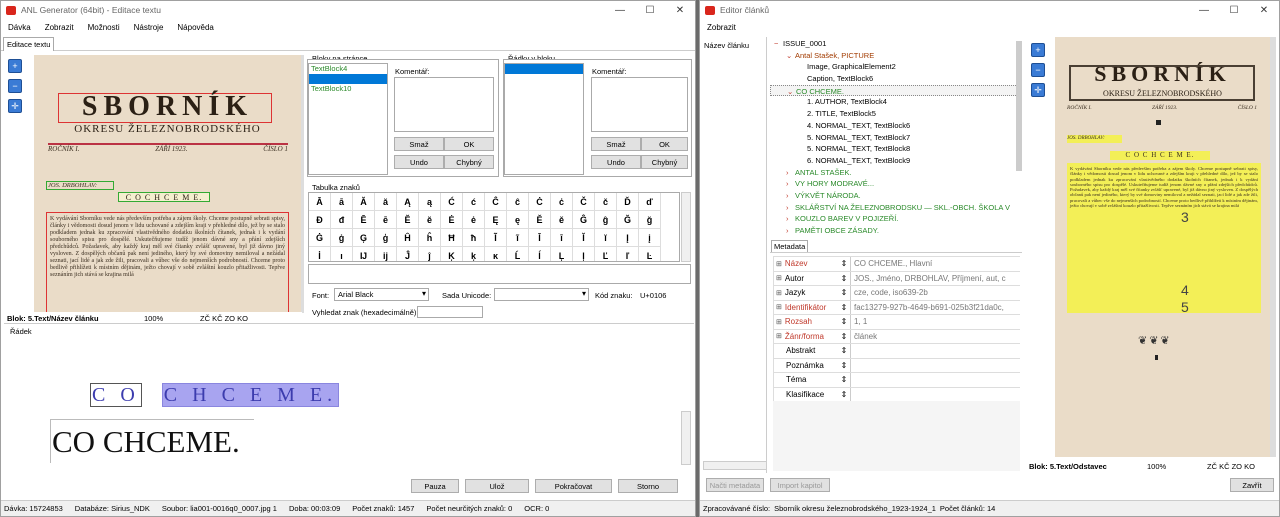 Image resolution: width=1280 pixels, height=517 pixels. What do you see at coordinates (894, 126) in the screenshot?
I see `tree-node: 4. NORMAL_TEXT, TextBlock6` at bounding box center [894, 126].